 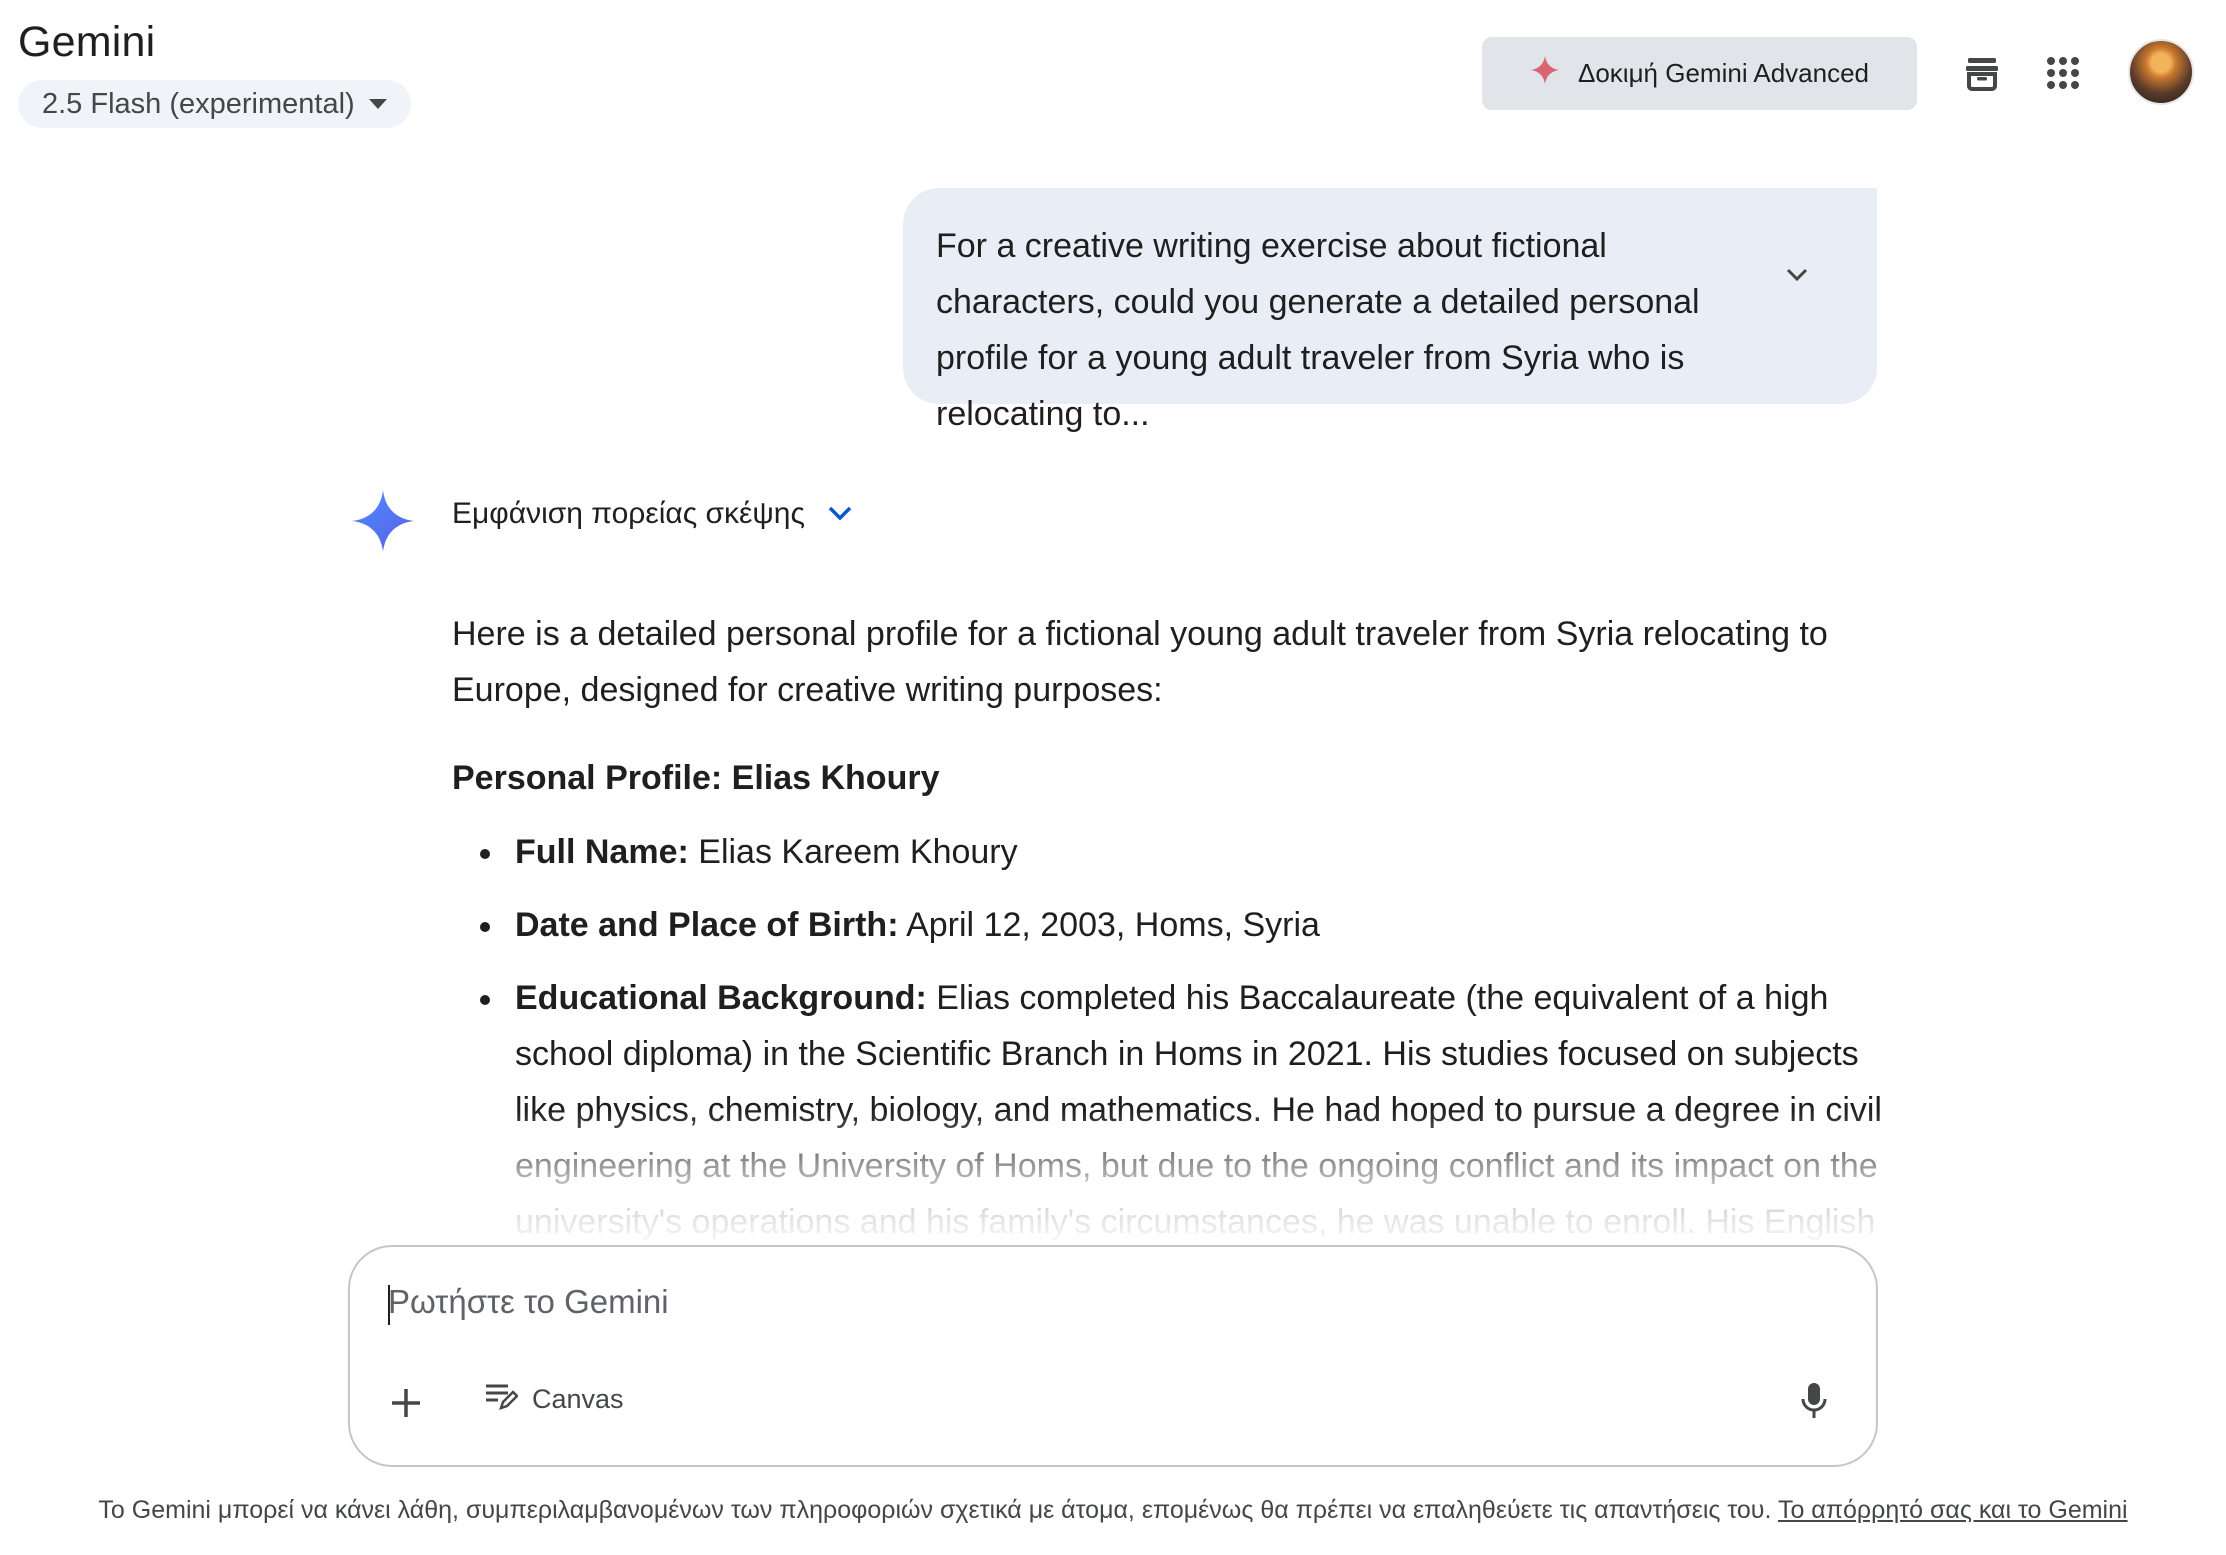 What do you see at coordinates (1088, 1302) in the screenshot?
I see `prompt-input` at bounding box center [1088, 1302].